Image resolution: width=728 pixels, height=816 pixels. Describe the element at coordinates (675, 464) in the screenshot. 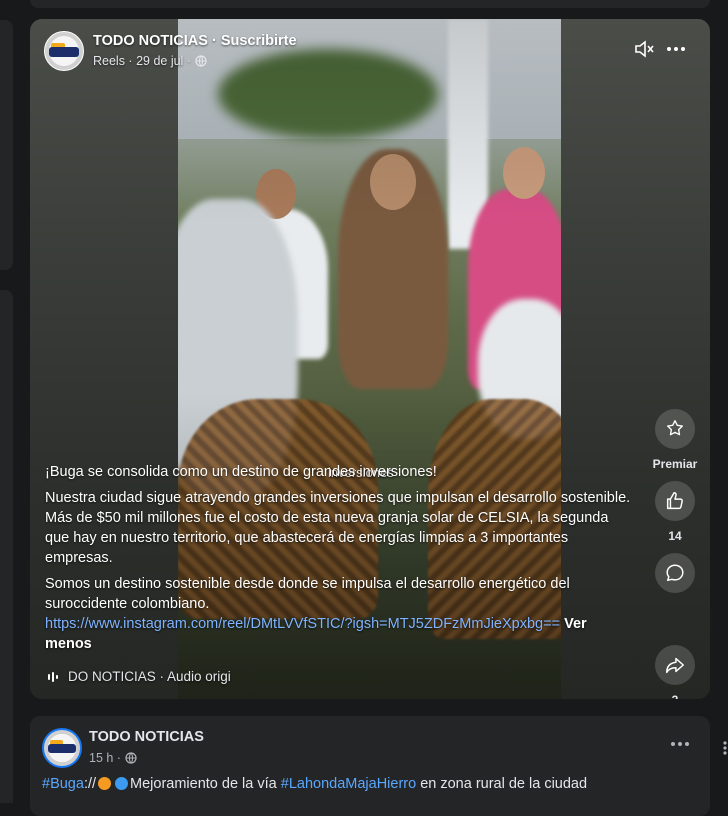

I see `premiar-label: Premiar` at that location.